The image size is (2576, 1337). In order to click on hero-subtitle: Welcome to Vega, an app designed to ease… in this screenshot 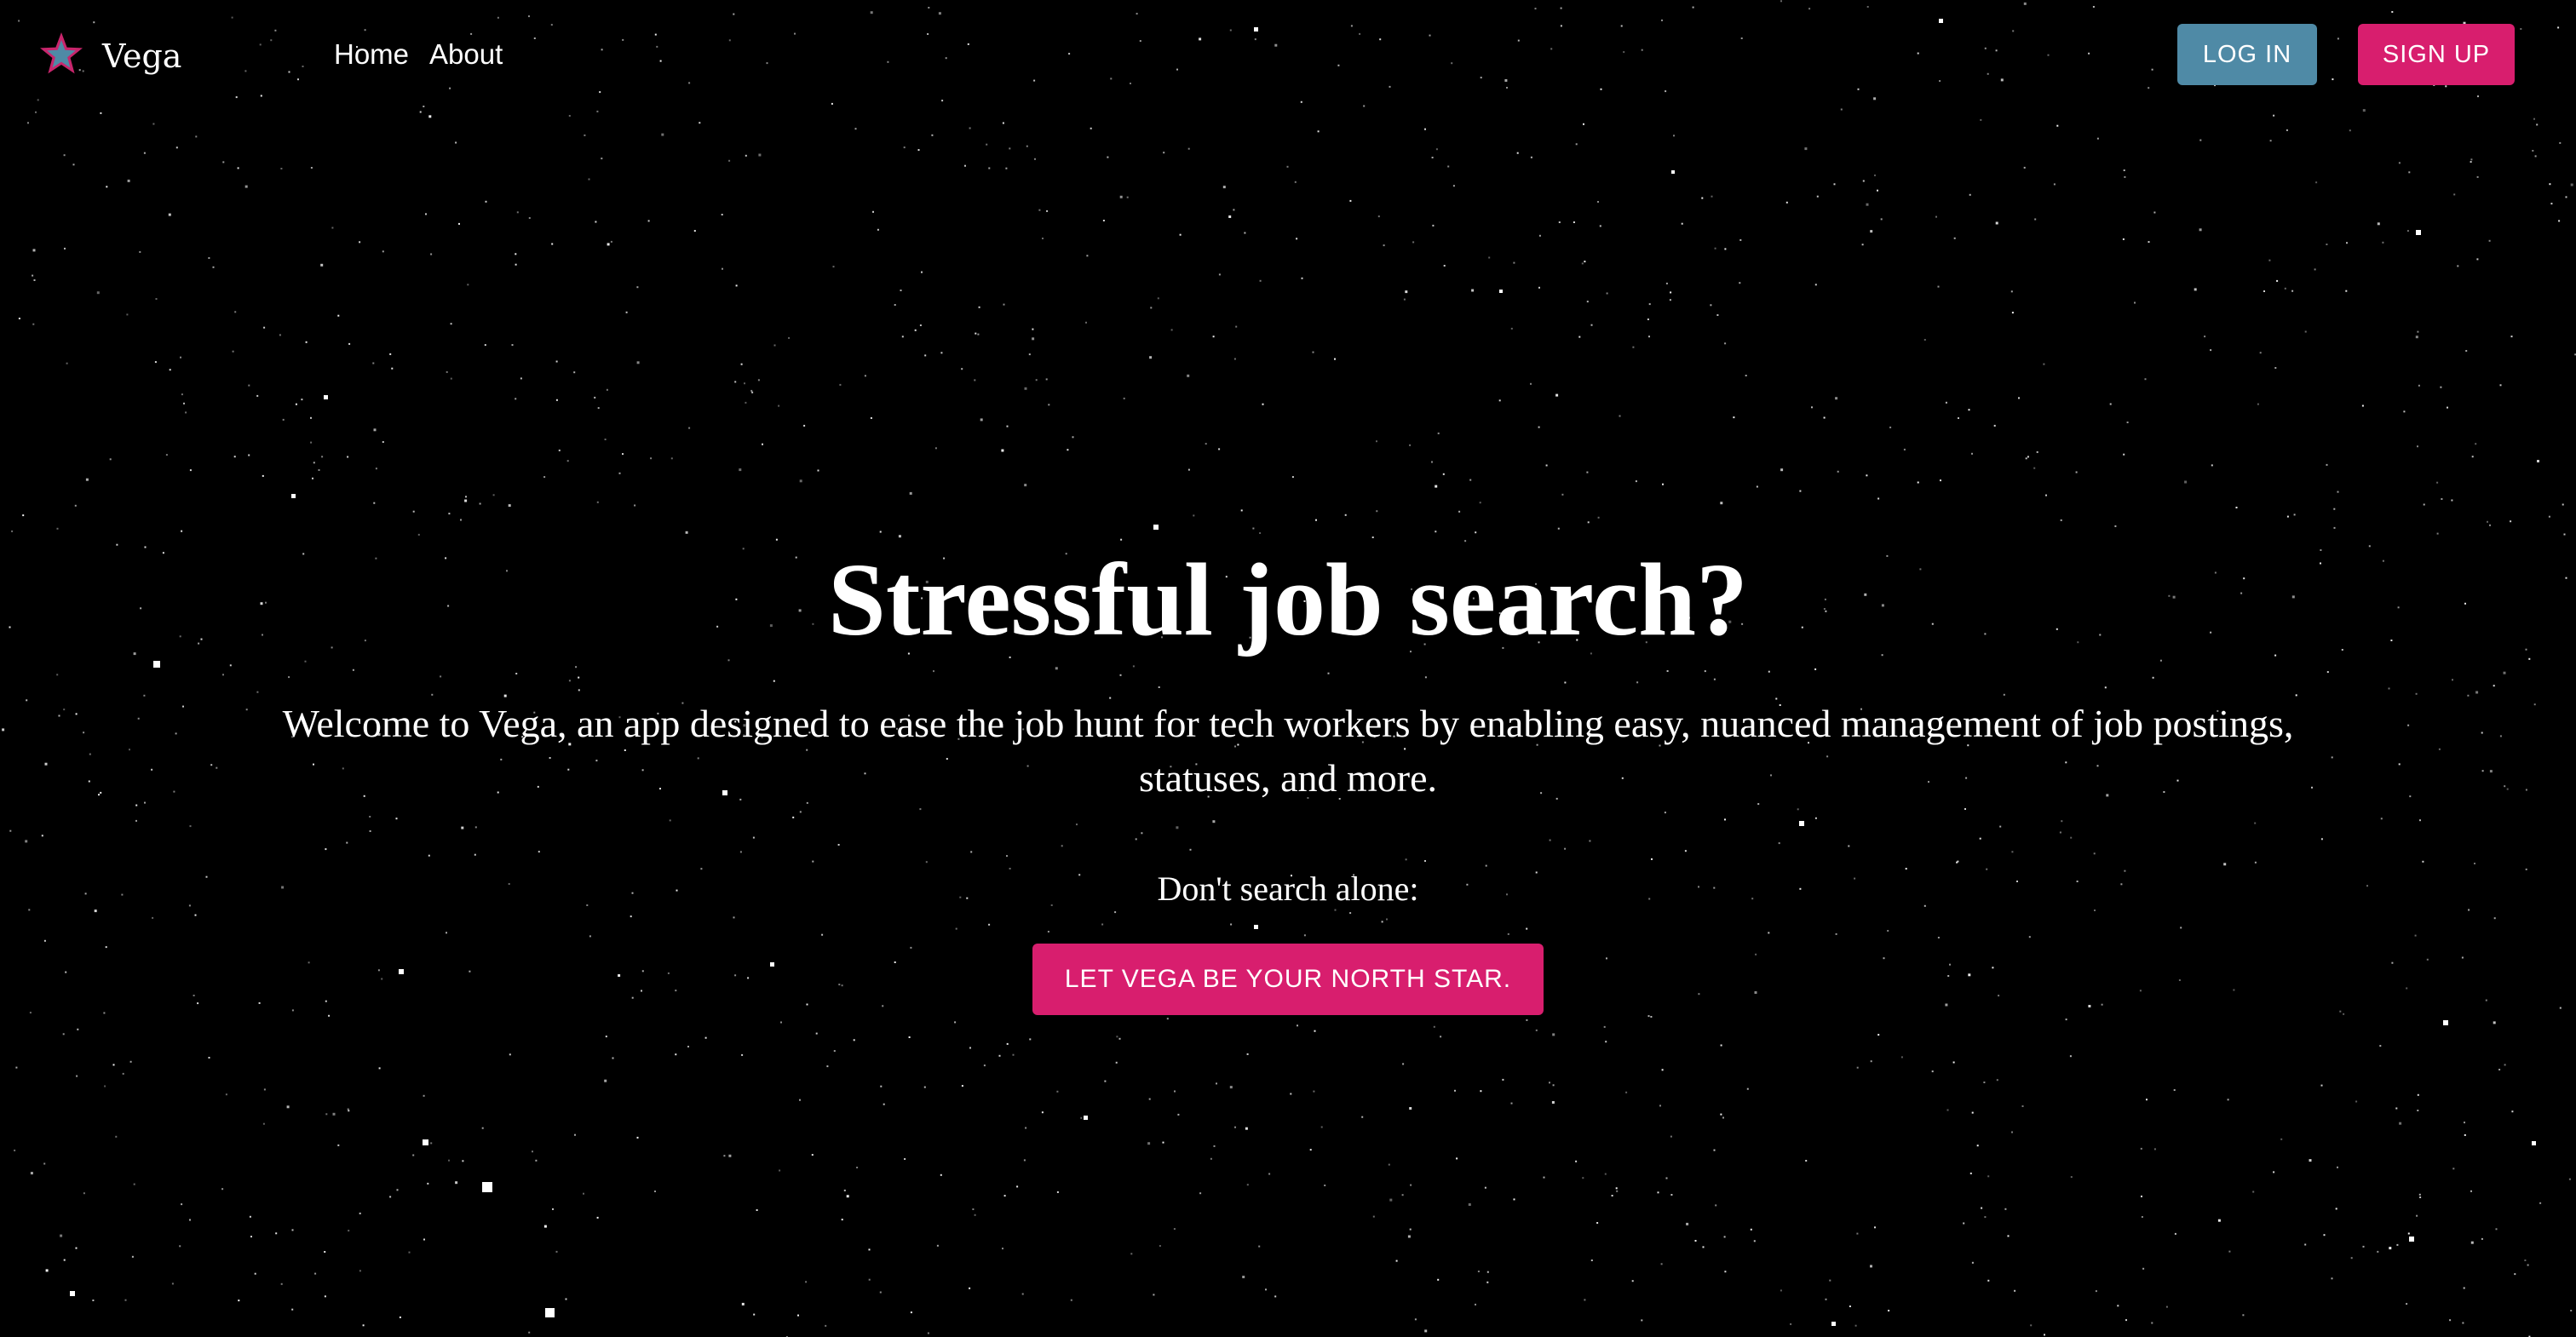, I will do `click(1288, 751)`.